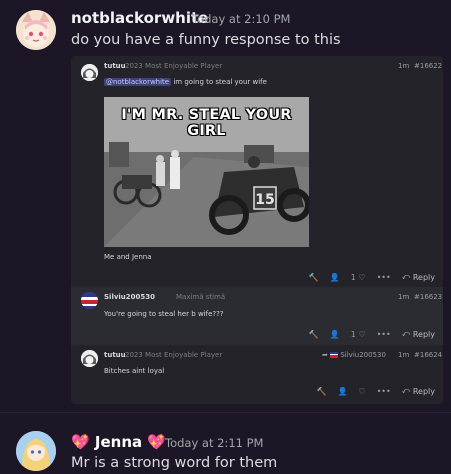  I want to click on post-body: im going to steal your wife, so click(220, 82).